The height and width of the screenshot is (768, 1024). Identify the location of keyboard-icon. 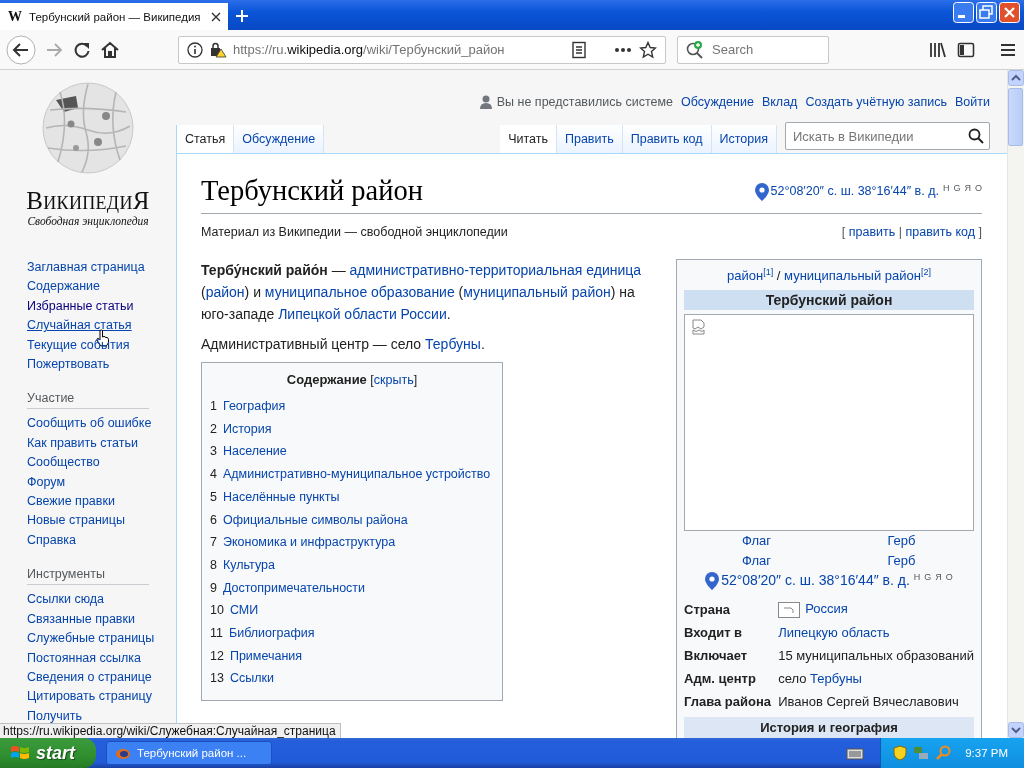
(855, 753).